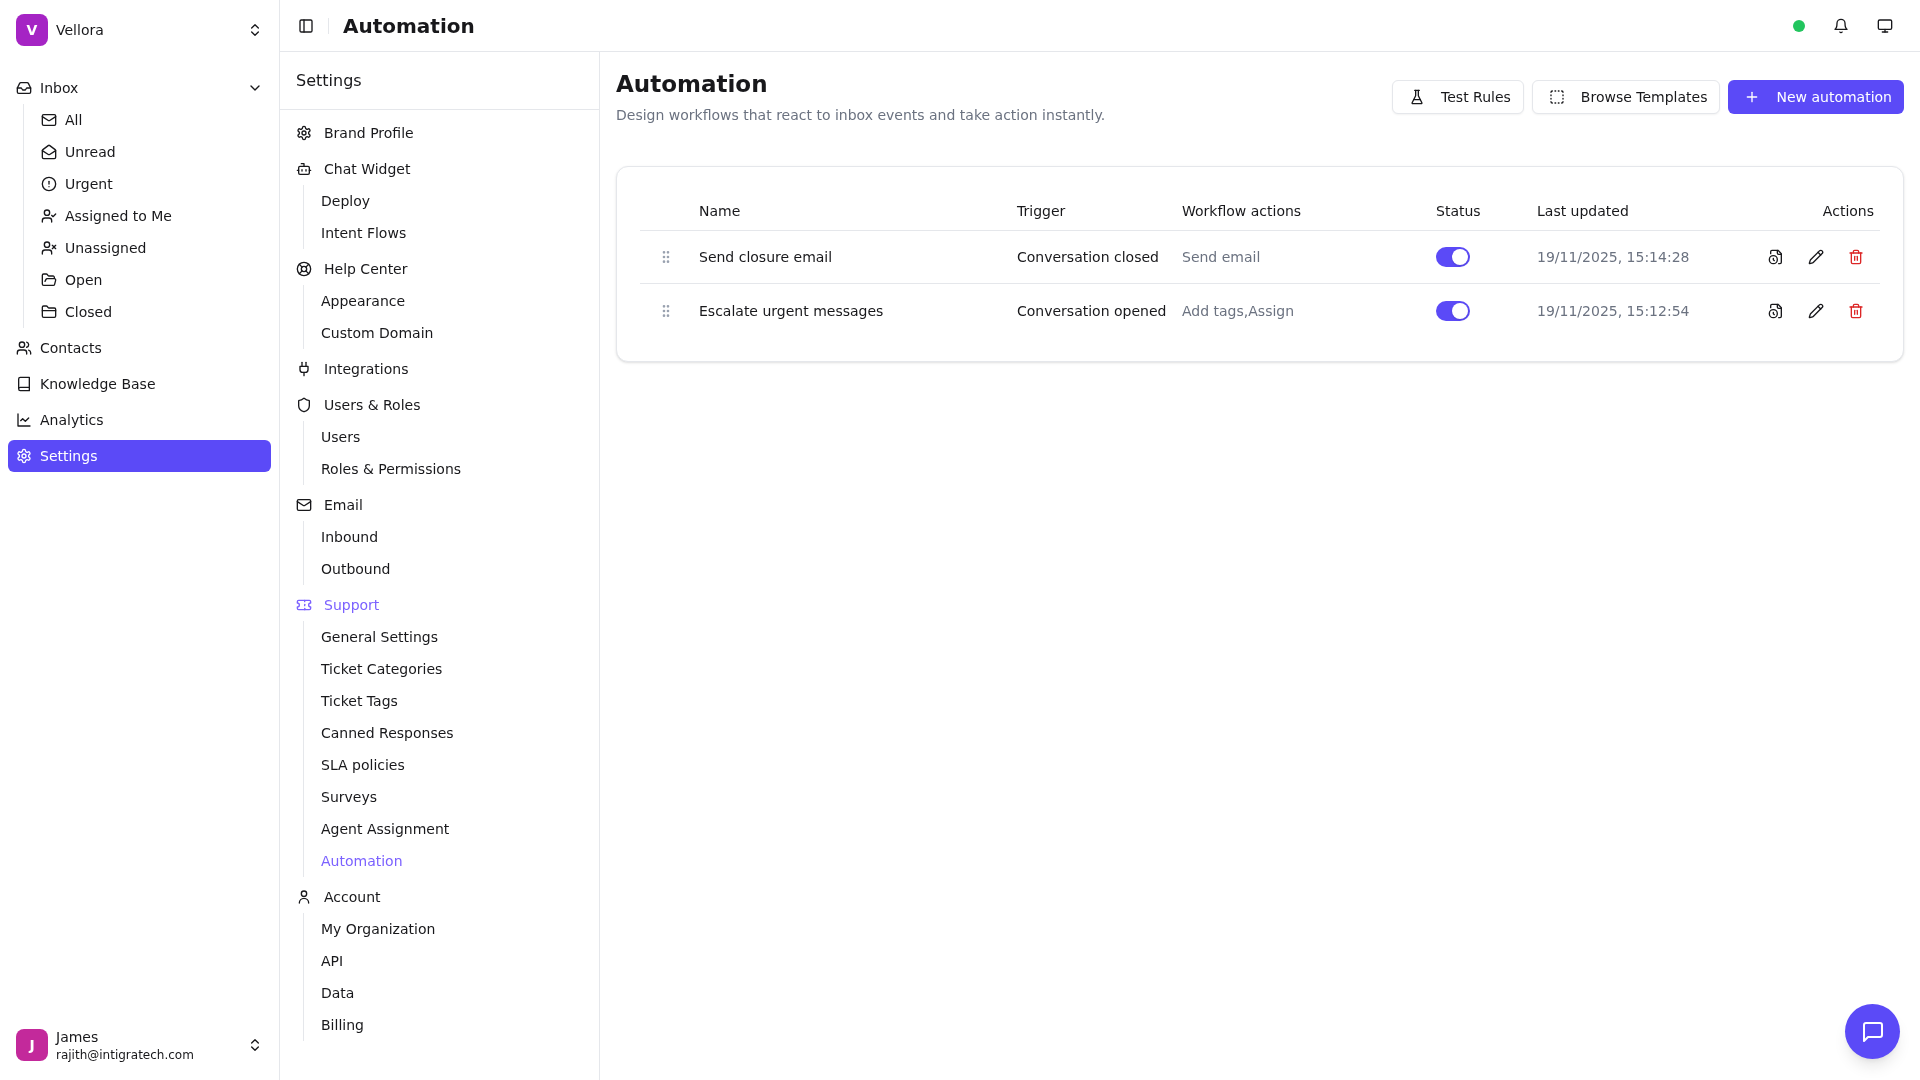 Image resolution: width=1920 pixels, height=1080 pixels. I want to click on table-cell-text: Add tags,Assign, so click(1238, 311).